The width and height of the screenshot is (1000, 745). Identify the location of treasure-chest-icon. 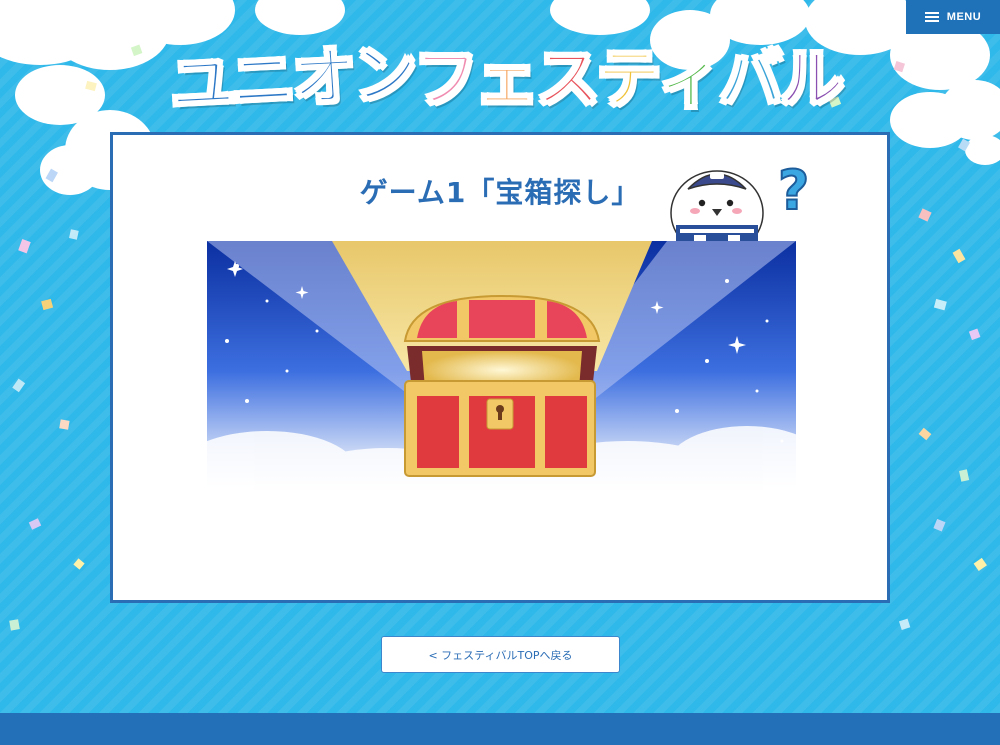
(502, 385).